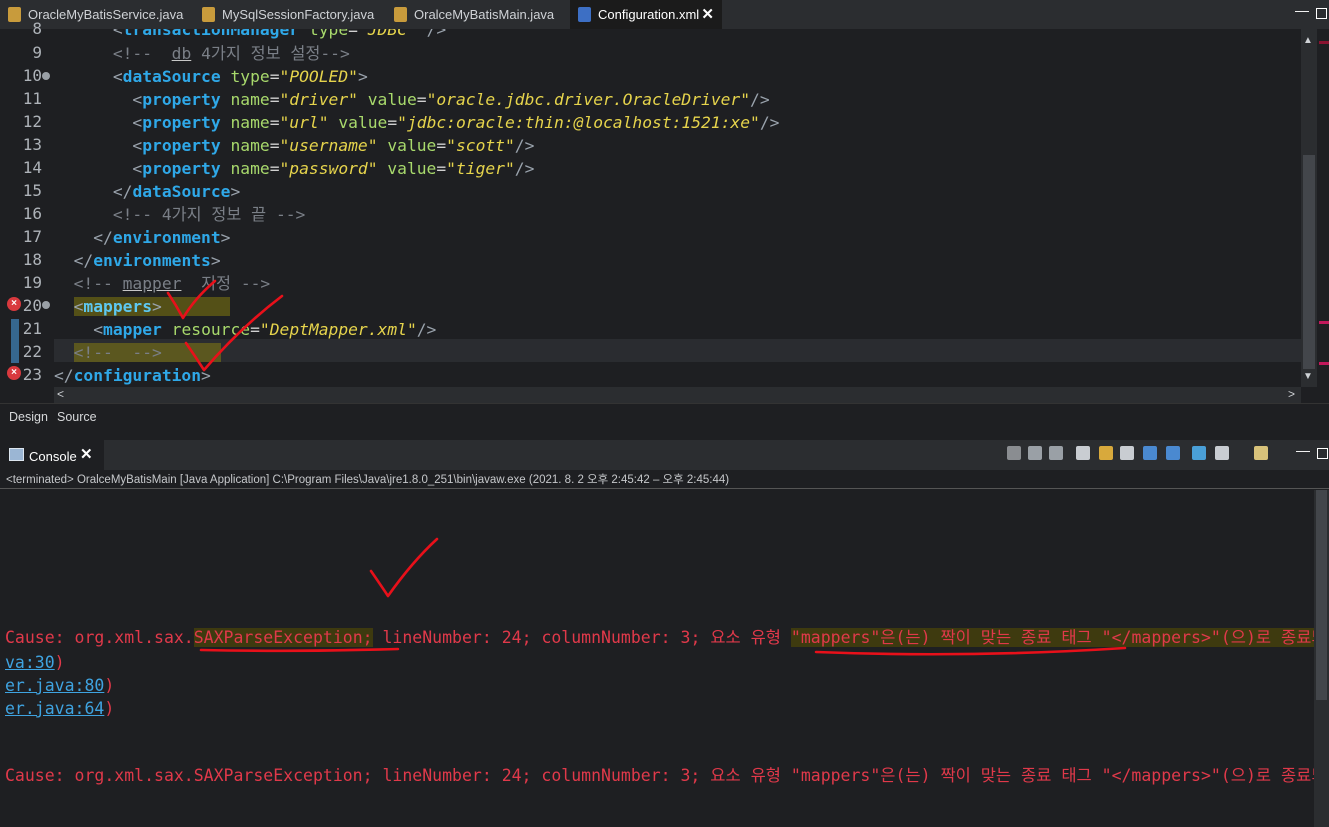 The height and width of the screenshot is (827, 1329). Describe the element at coordinates (37, 28) in the screenshot. I see `line-number: 8` at that location.